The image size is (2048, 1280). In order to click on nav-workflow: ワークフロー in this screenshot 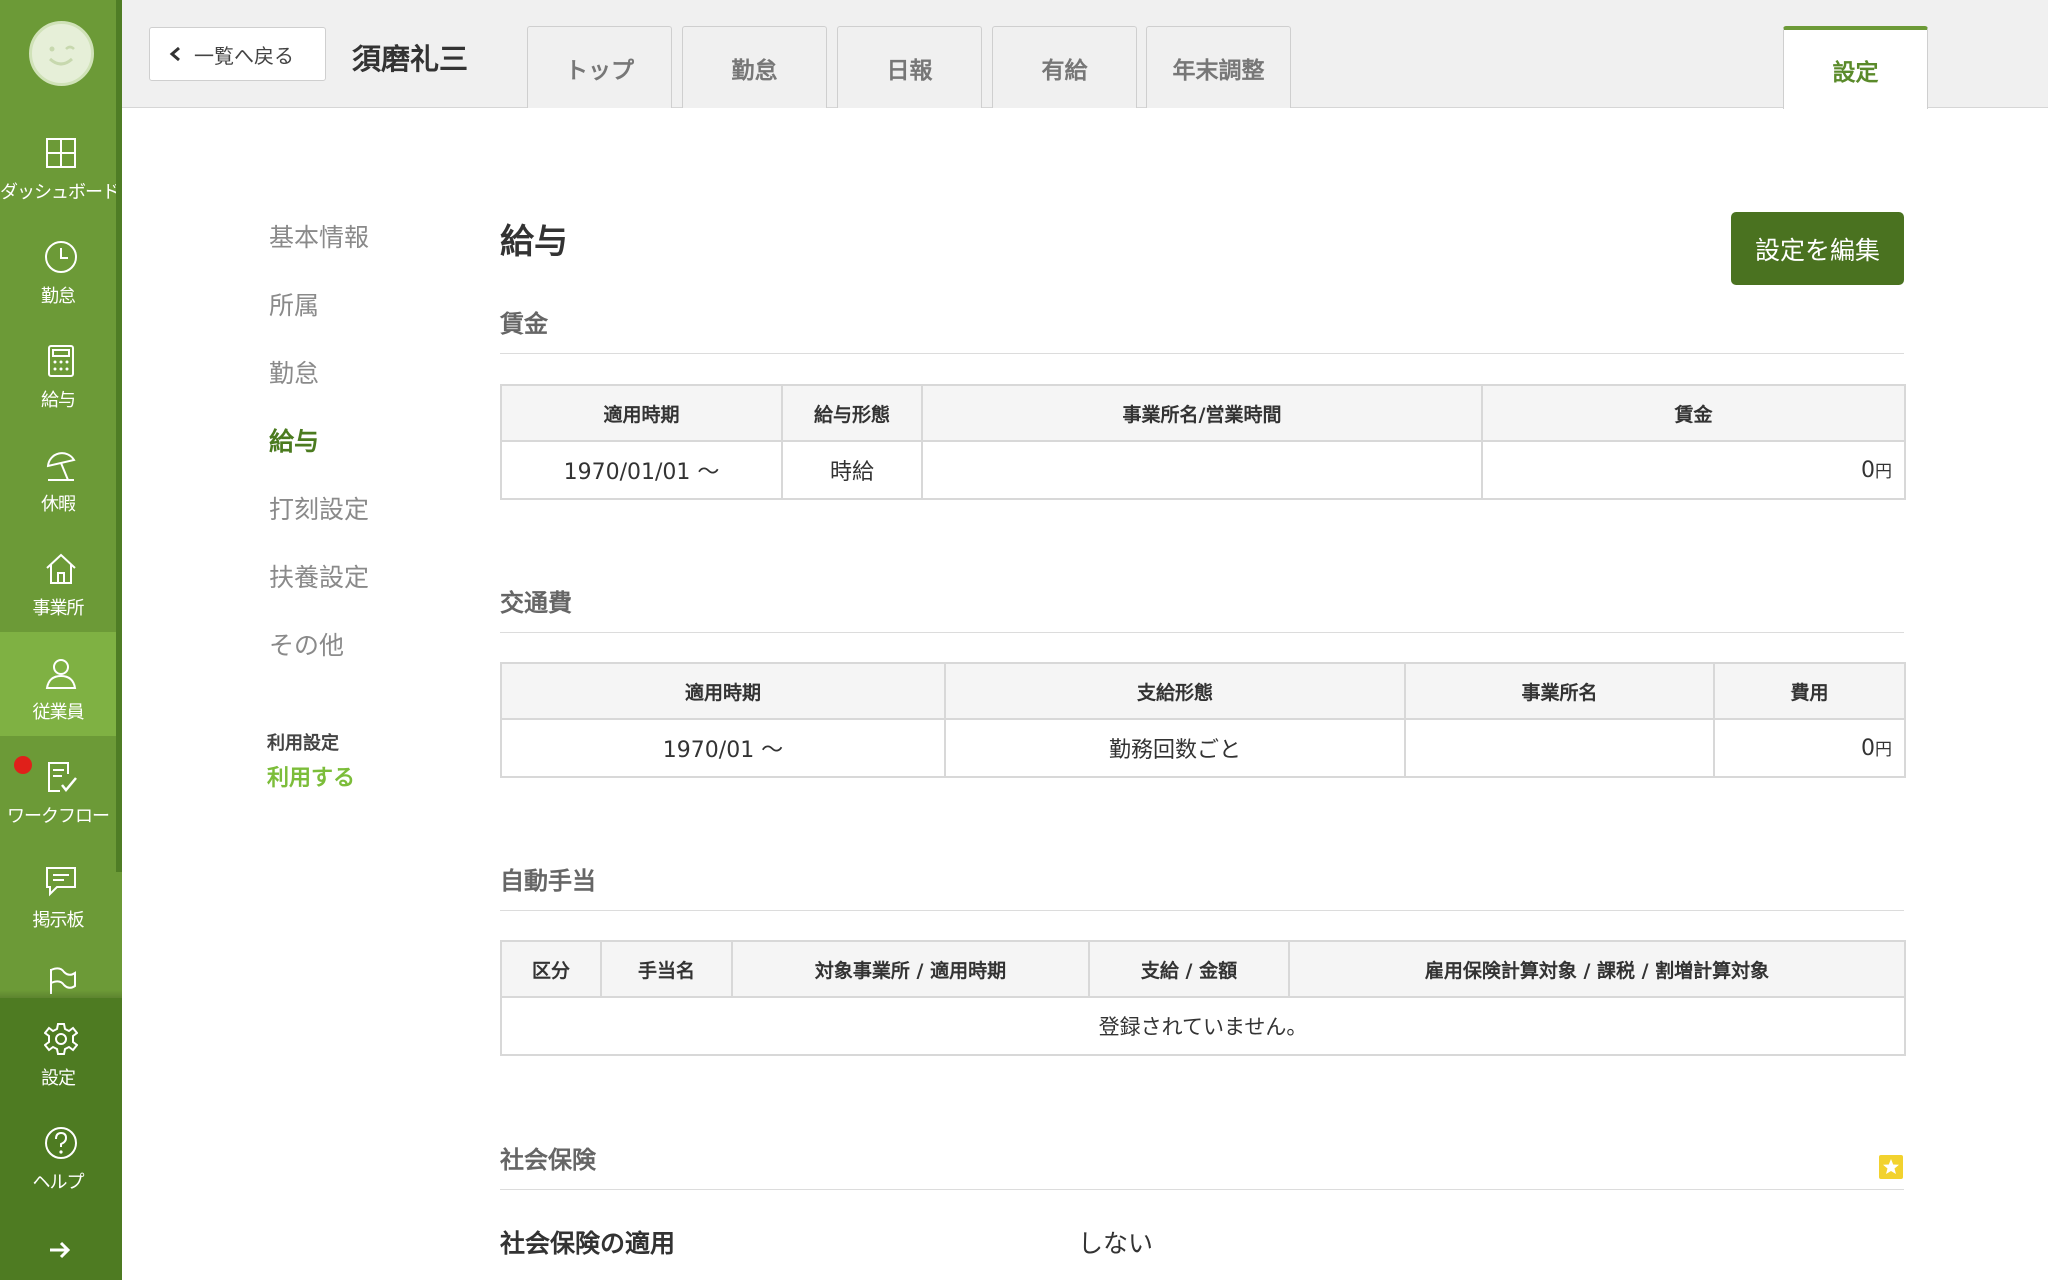, I will do `click(58, 788)`.